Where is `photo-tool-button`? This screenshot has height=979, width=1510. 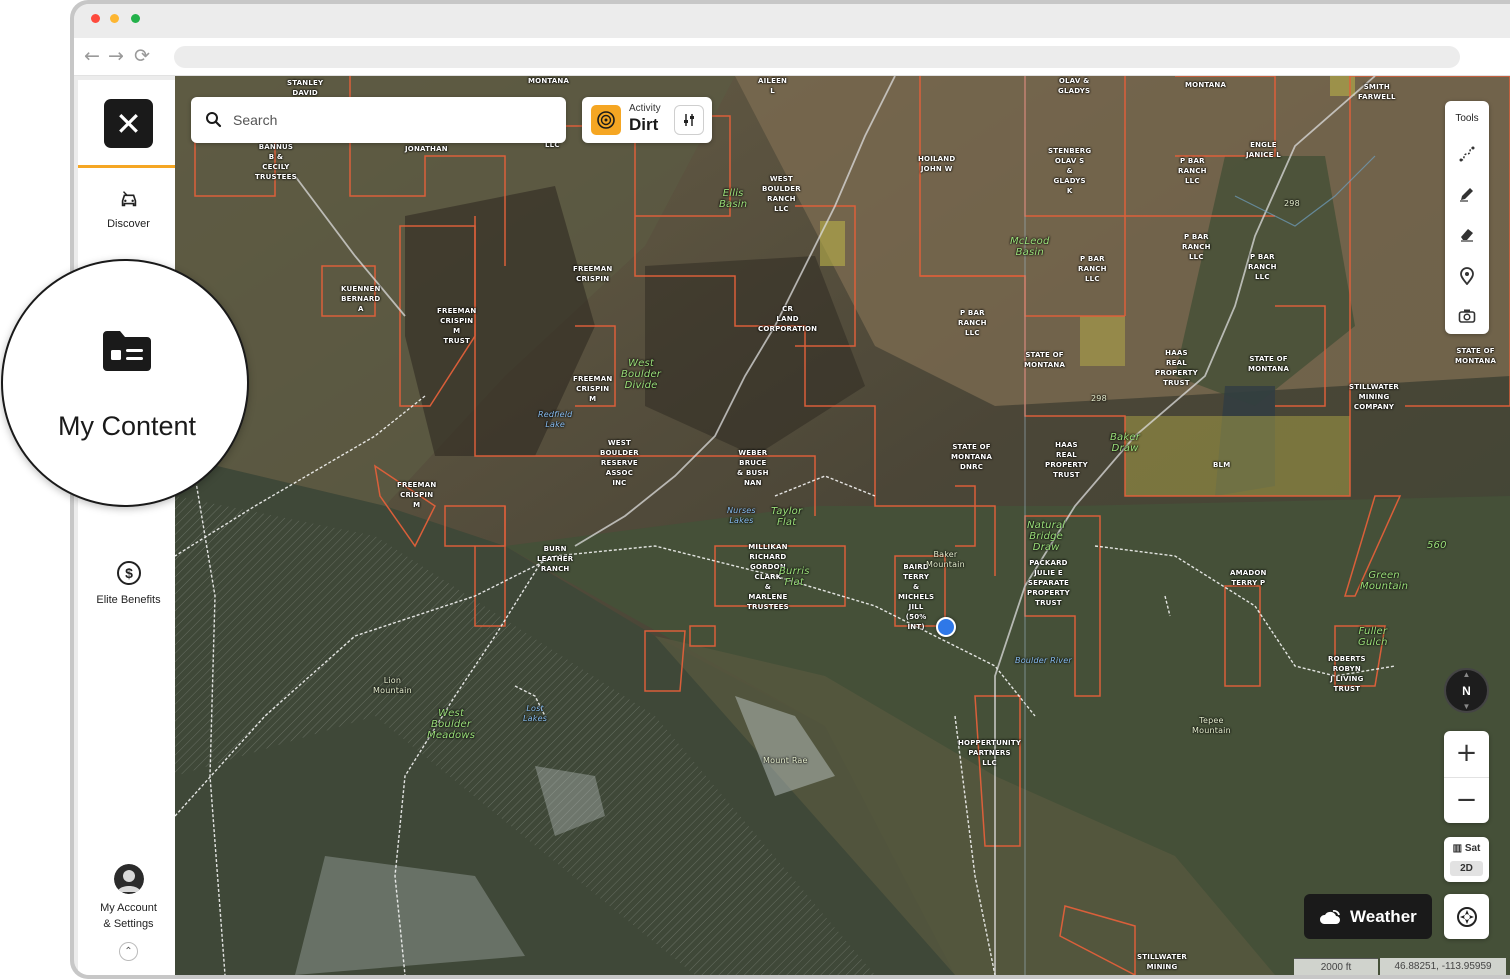
photo-tool-button is located at coordinates (1467, 316).